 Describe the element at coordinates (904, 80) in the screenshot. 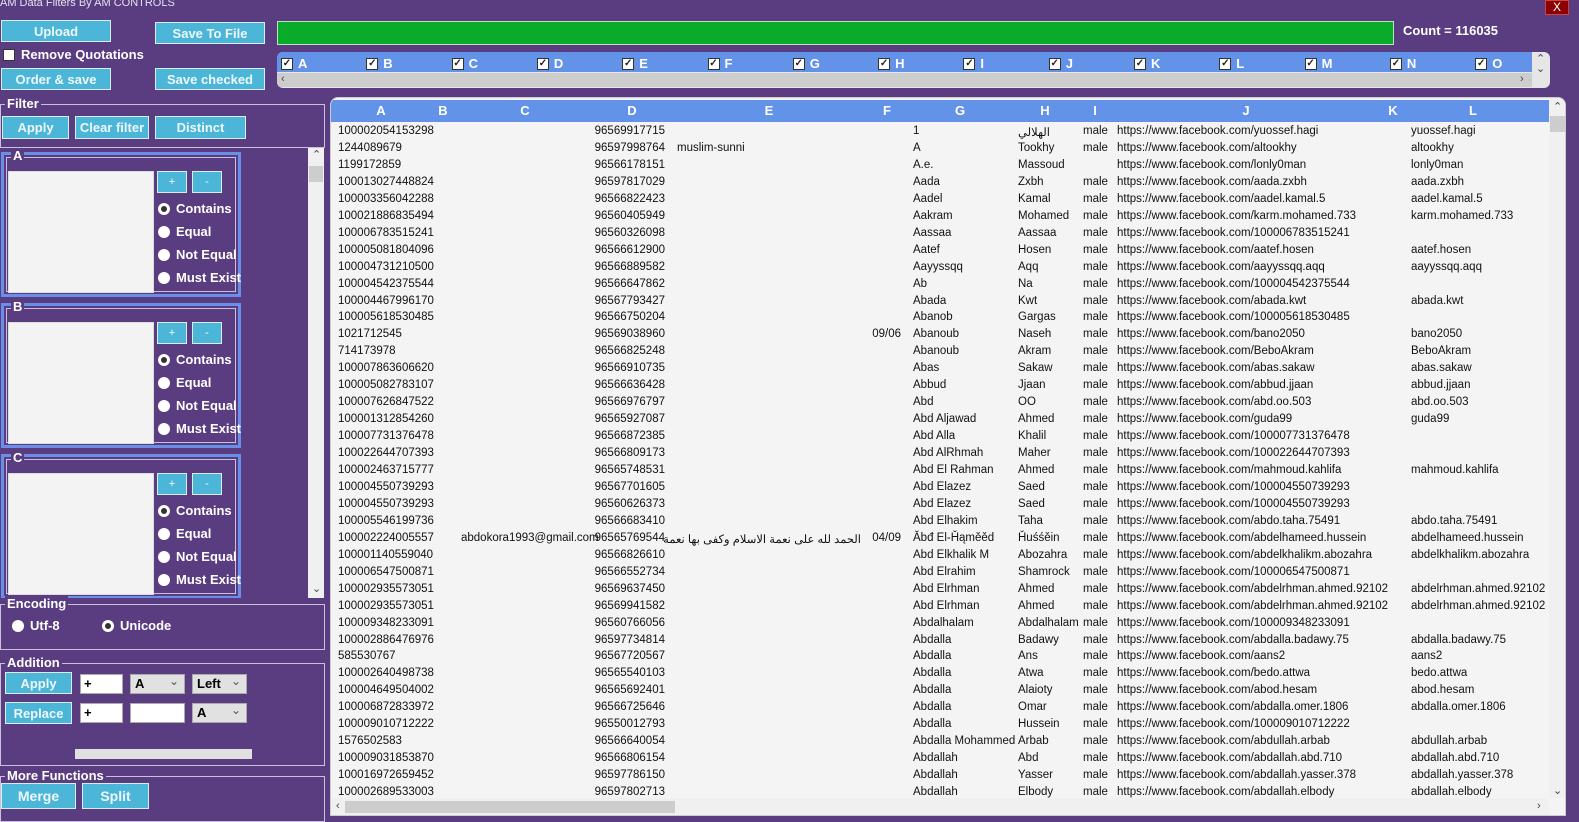

I see `column-selector-scrollbar: ‹ ›` at that location.